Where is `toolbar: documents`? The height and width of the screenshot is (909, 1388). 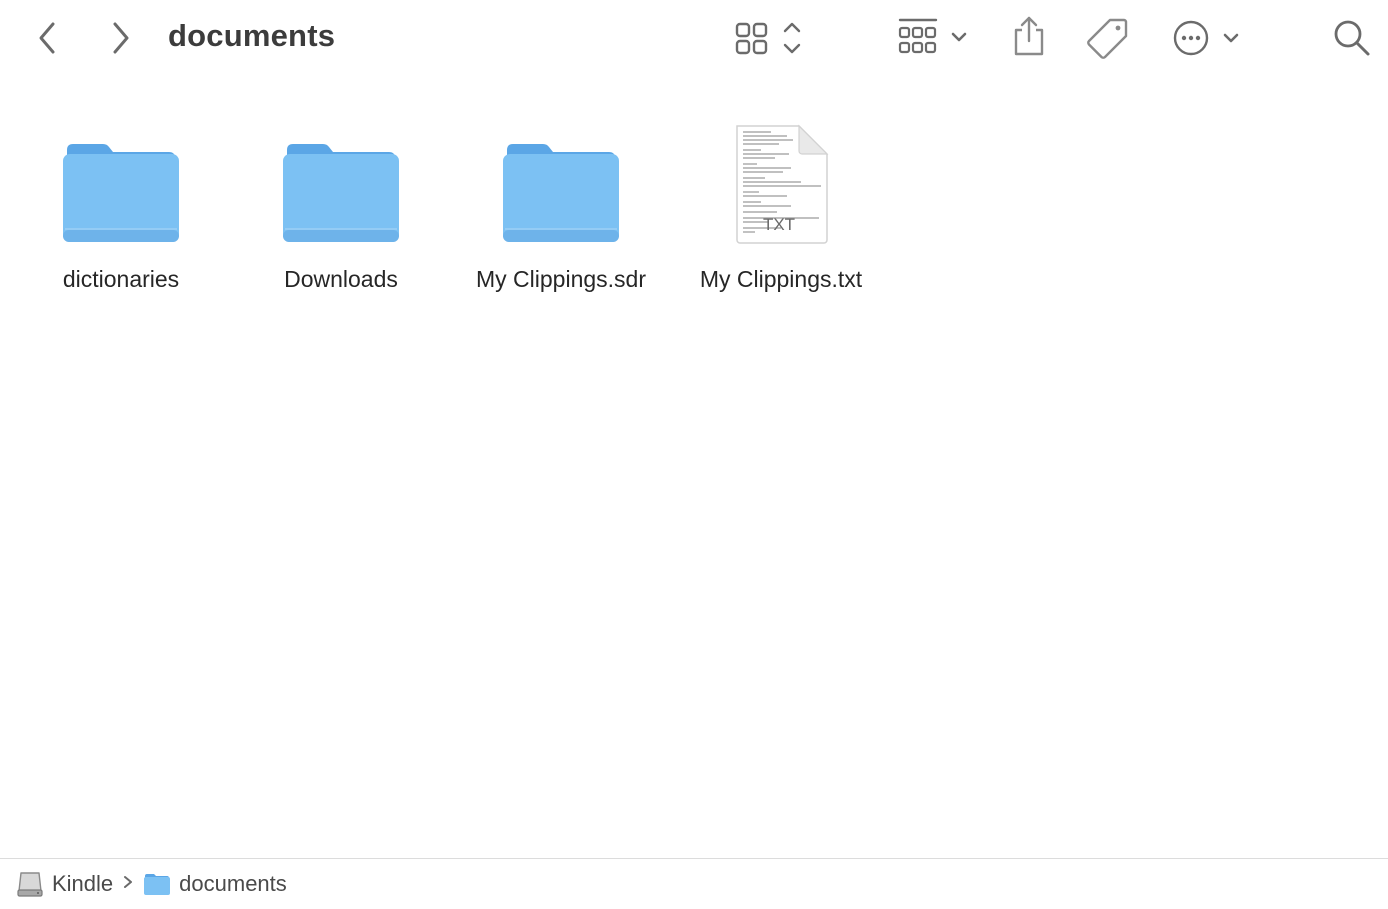 toolbar: documents is located at coordinates (694, 38).